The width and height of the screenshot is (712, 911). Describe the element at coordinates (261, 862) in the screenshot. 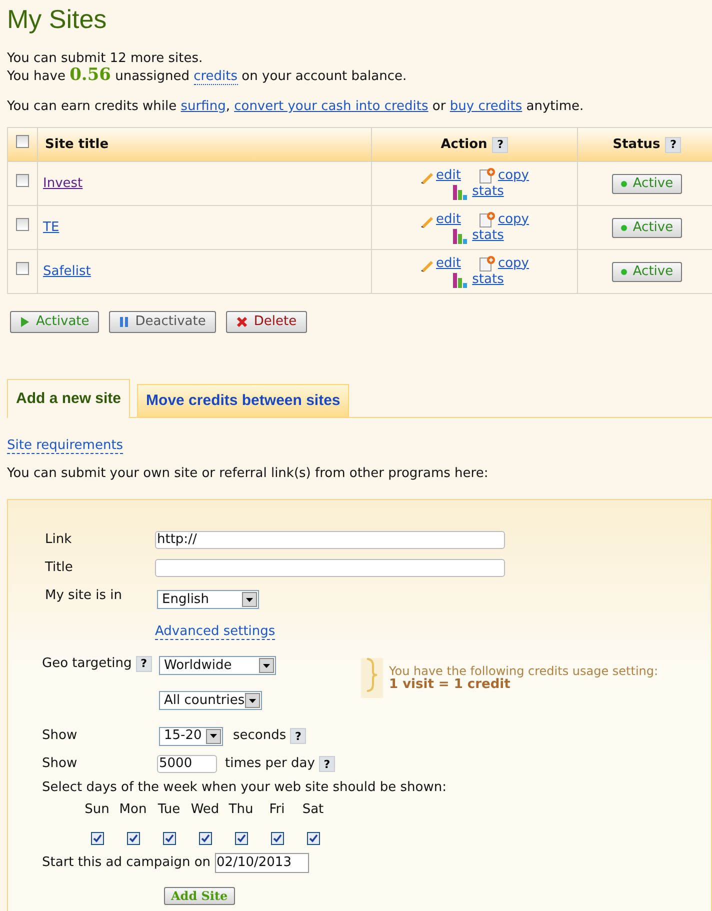

I see `date-field: 02/10/2013` at that location.